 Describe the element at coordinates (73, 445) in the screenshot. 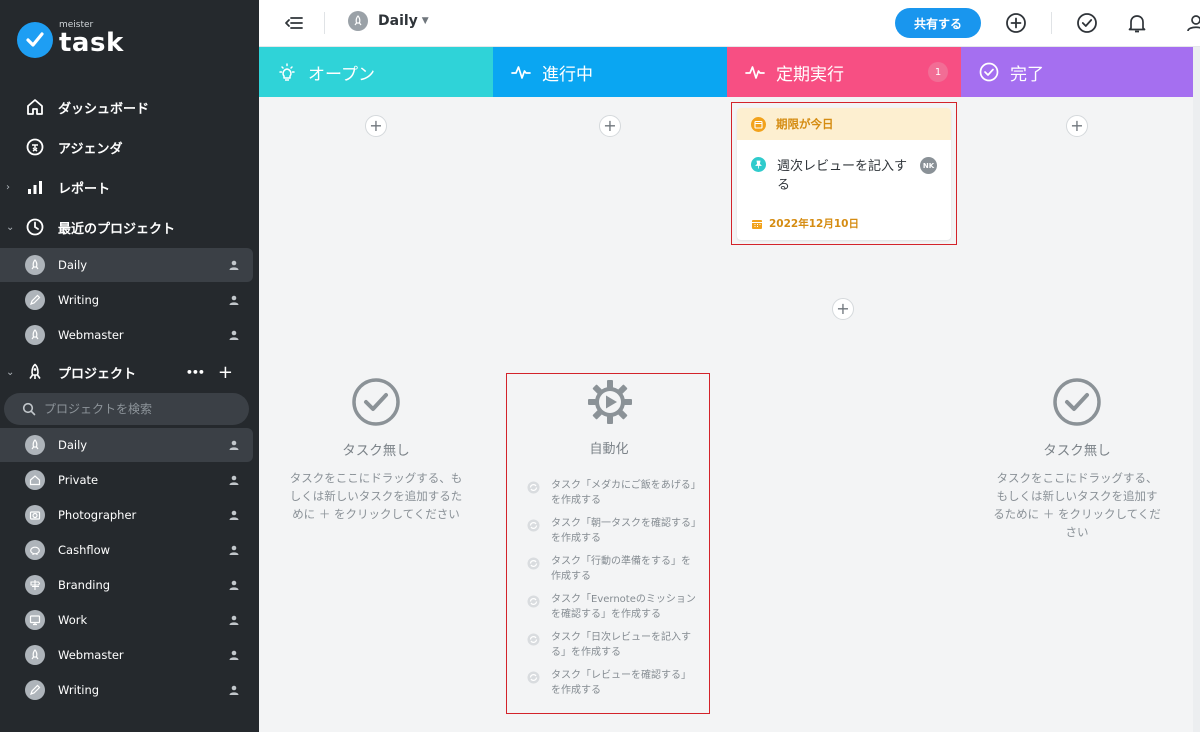

I see `project-name: Daily` at that location.